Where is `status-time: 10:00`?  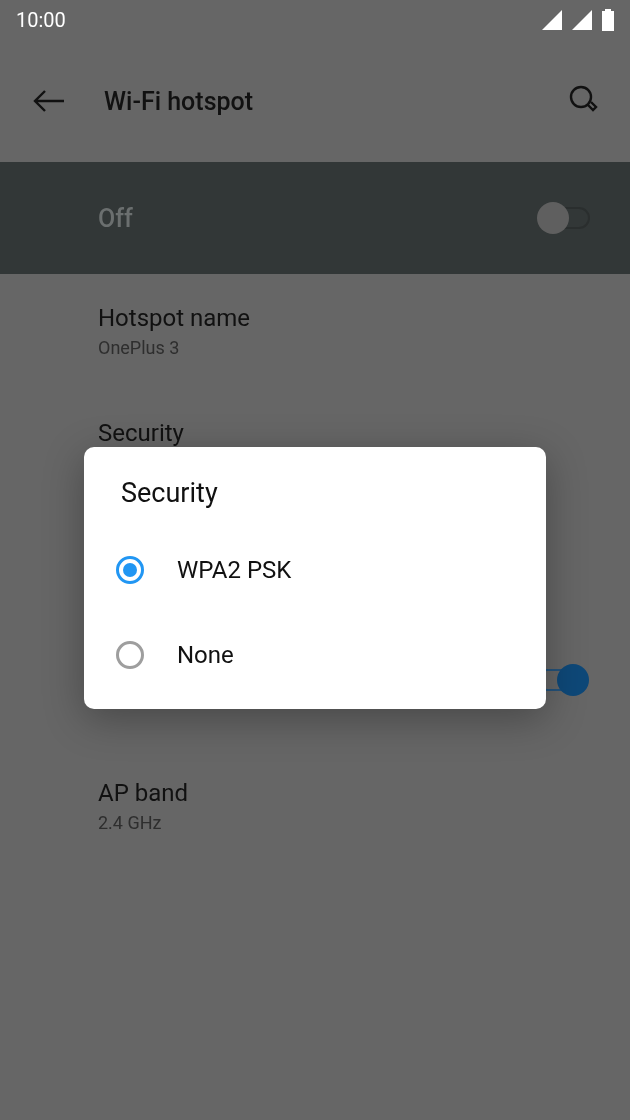
status-time: 10:00 is located at coordinates (41, 20).